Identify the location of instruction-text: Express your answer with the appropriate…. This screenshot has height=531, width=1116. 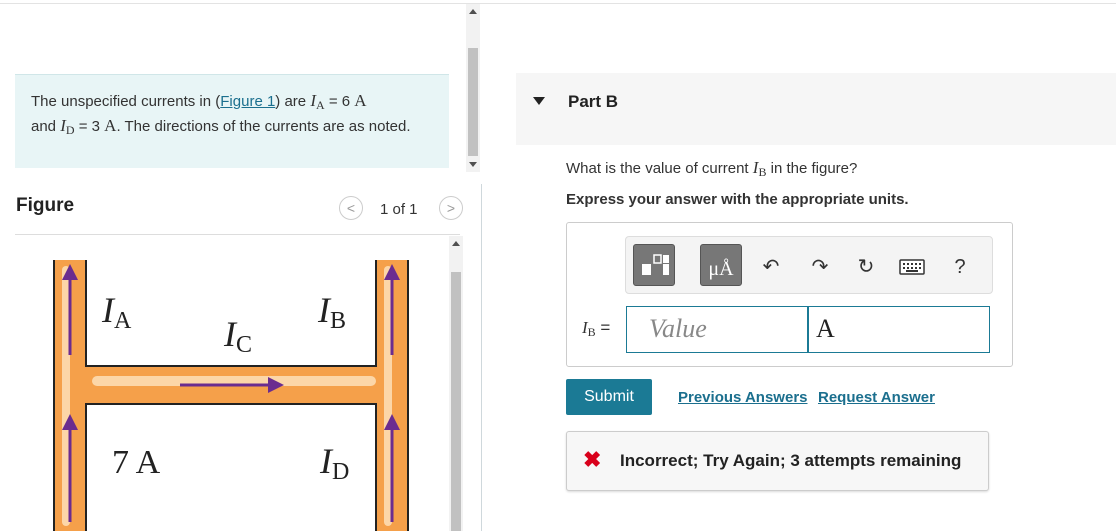
(737, 199).